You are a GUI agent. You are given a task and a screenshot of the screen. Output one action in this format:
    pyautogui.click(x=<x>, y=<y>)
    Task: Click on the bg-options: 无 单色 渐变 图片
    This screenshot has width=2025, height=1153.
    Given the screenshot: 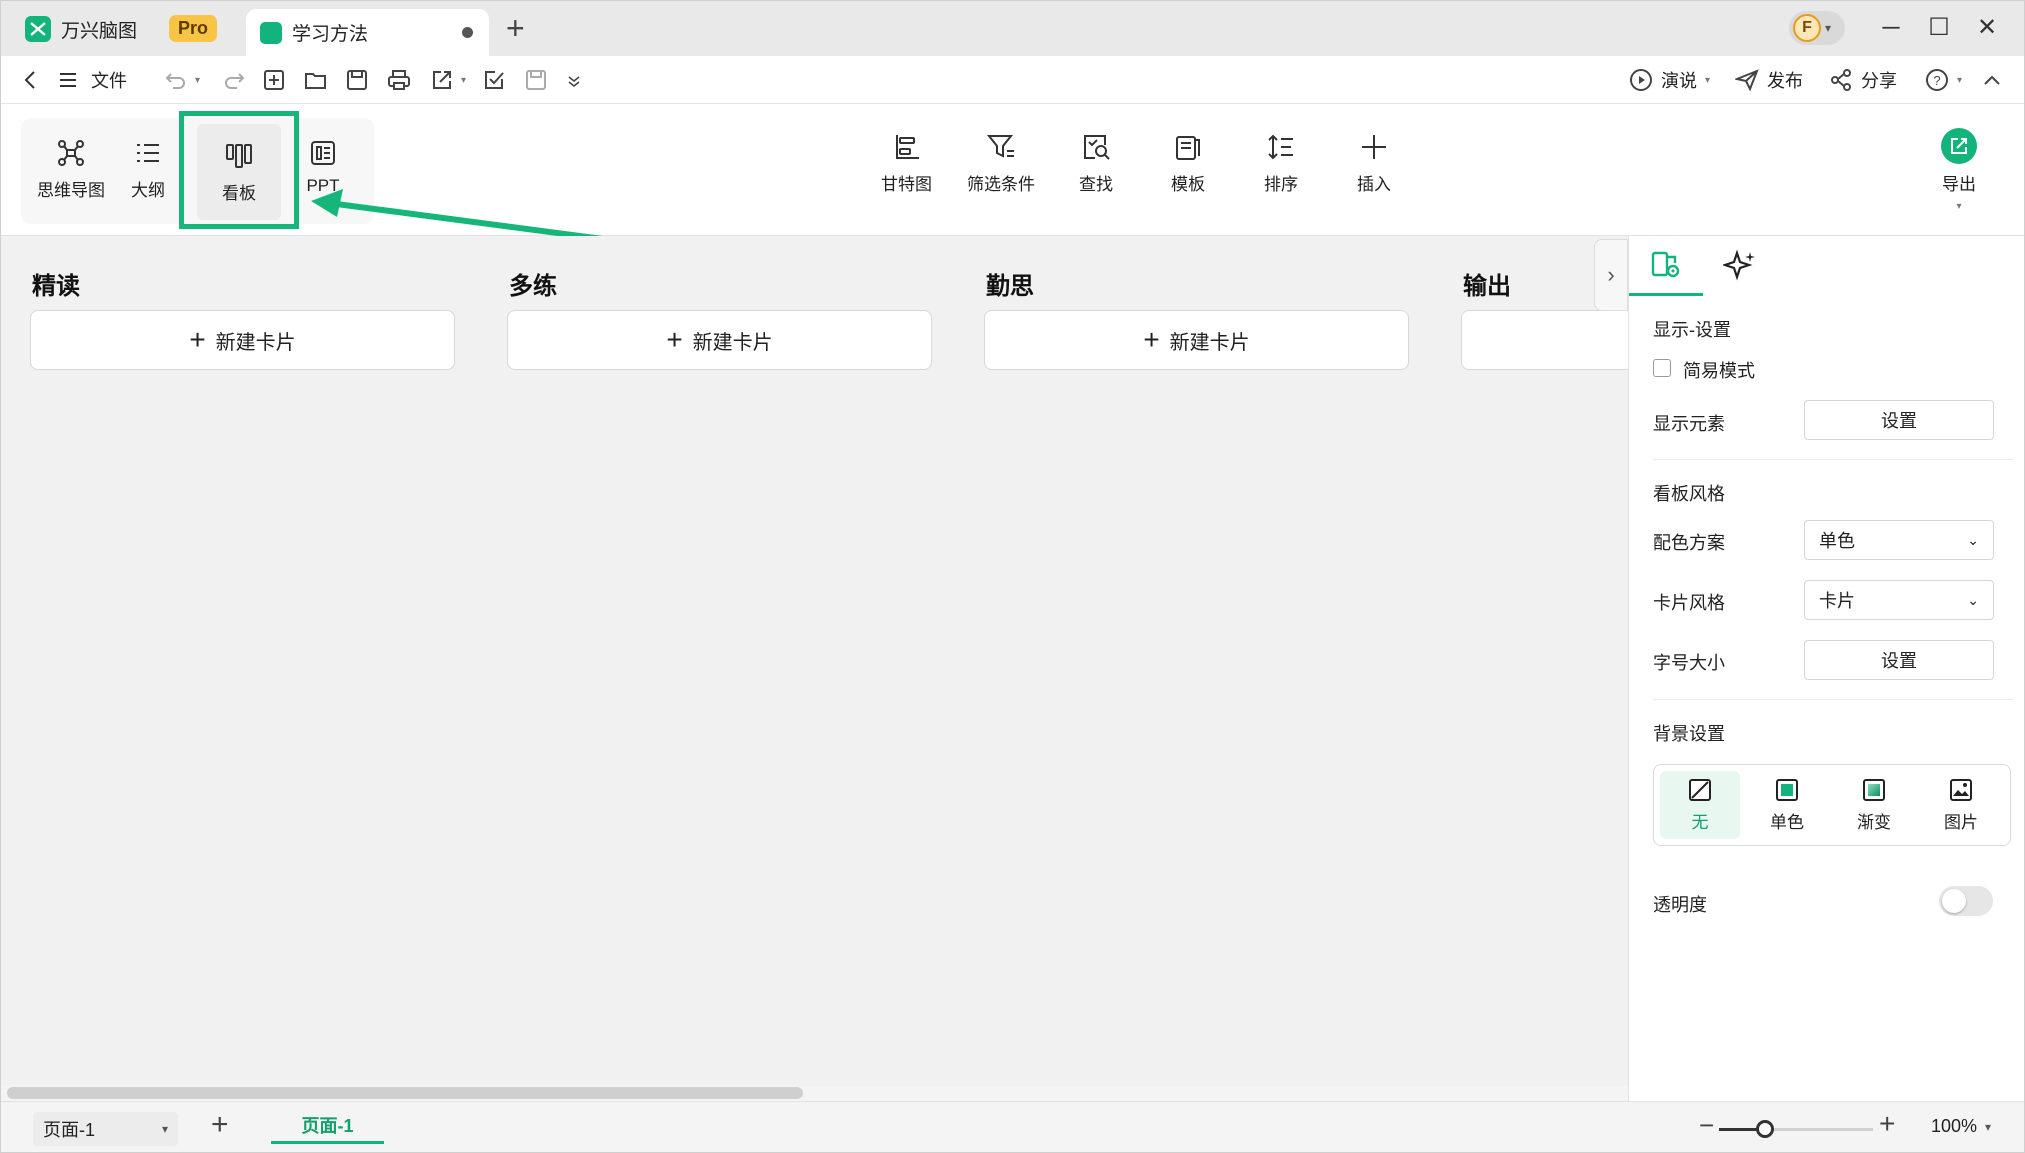 What is the action you would take?
    pyautogui.click(x=1832, y=805)
    